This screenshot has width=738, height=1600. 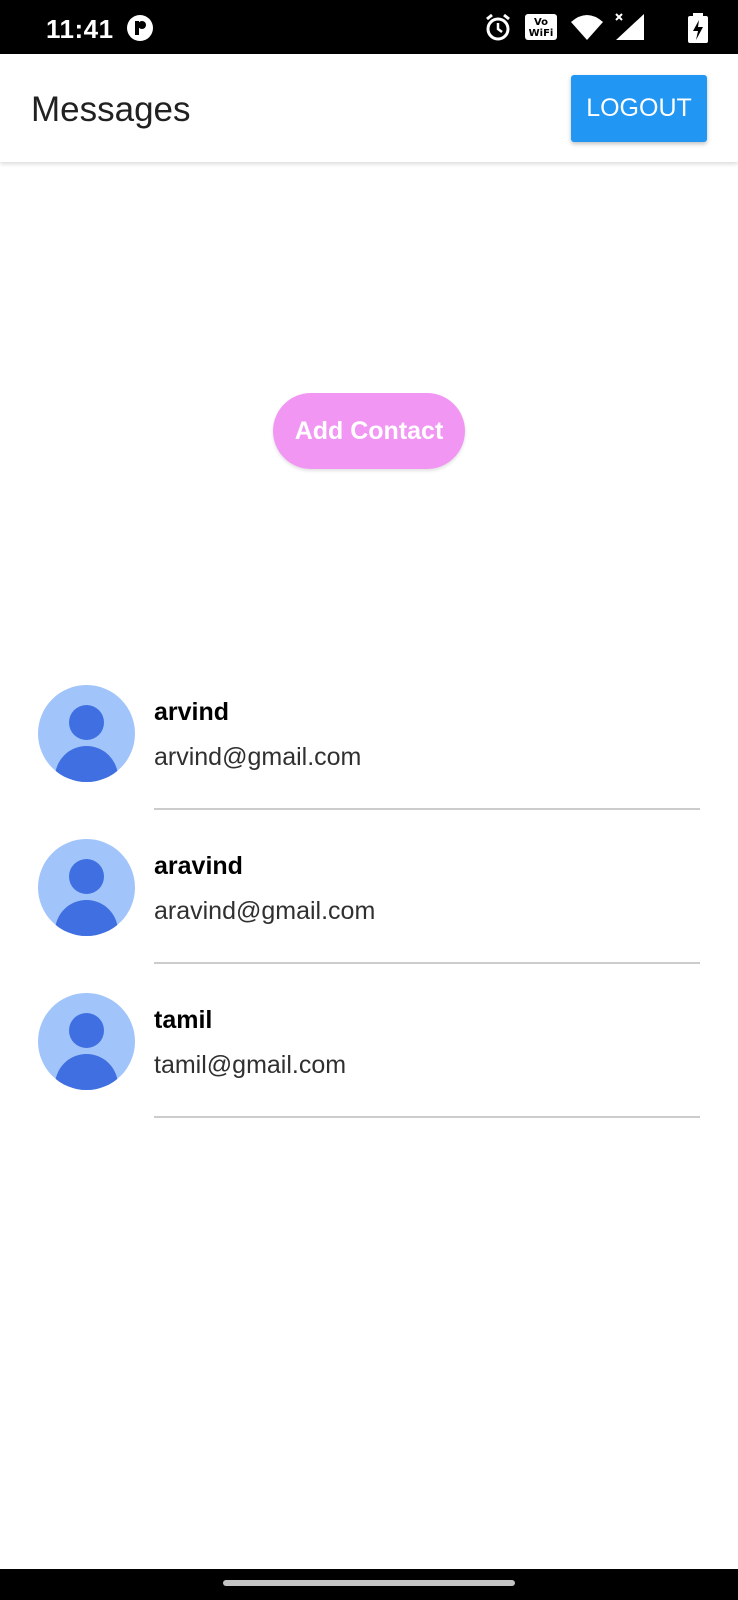 I want to click on wifi-icon, so click(x=587, y=27).